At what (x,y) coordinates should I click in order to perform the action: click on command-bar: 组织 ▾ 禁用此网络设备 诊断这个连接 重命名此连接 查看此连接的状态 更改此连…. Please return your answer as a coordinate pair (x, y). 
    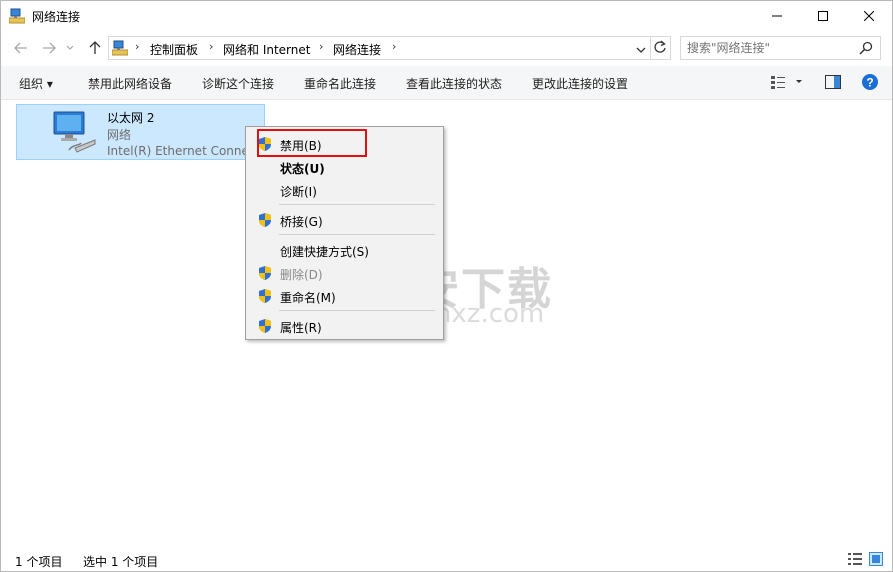
    Looking at the image, I should click on (446, 83).